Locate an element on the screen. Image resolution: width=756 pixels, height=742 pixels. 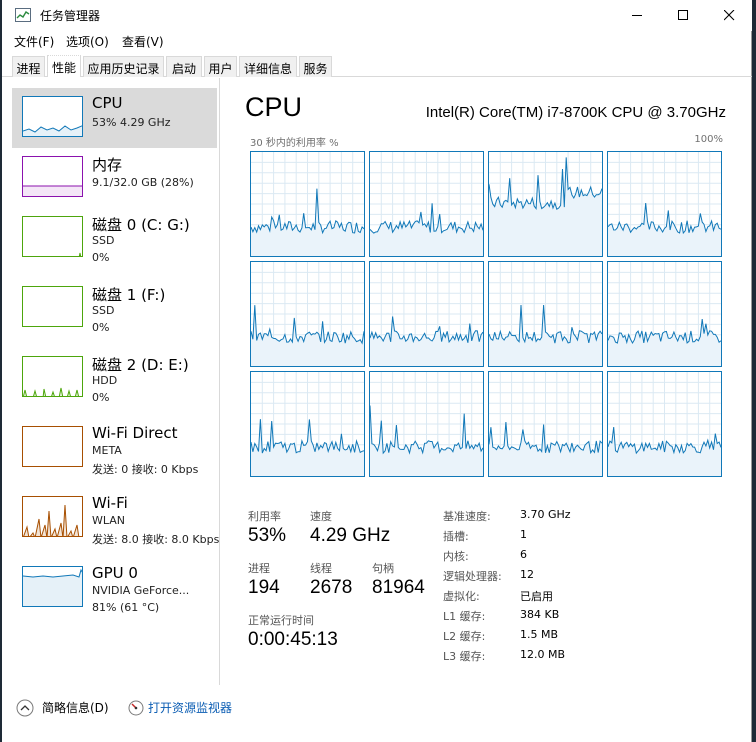
tab-services: 服务 is located at coordinates (315, 66).